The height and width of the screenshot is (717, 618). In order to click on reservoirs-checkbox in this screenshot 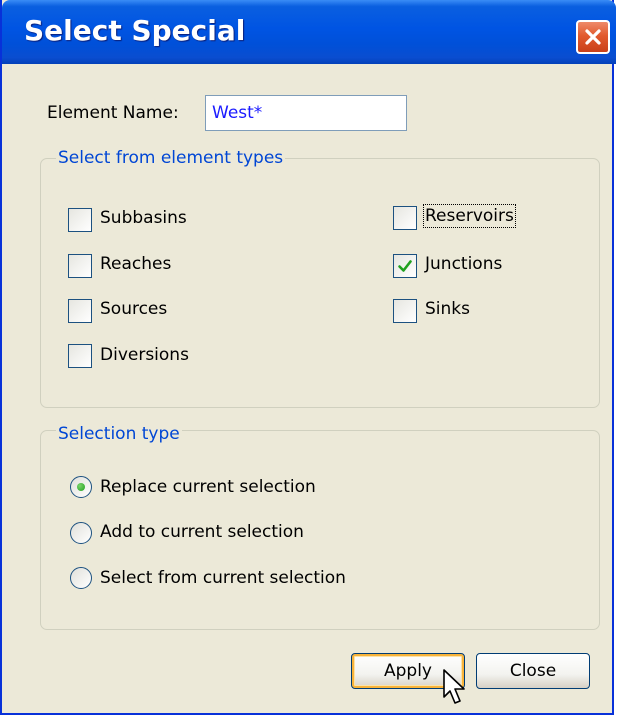, I will do `click(405, 218)`.